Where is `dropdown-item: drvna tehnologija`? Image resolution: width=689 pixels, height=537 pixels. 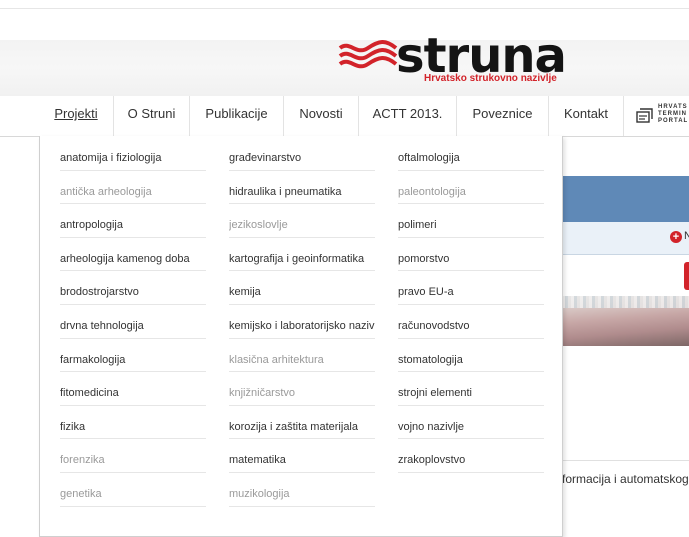
dropdown-item: drvna tehnologija is located at coordinates (133, 321).